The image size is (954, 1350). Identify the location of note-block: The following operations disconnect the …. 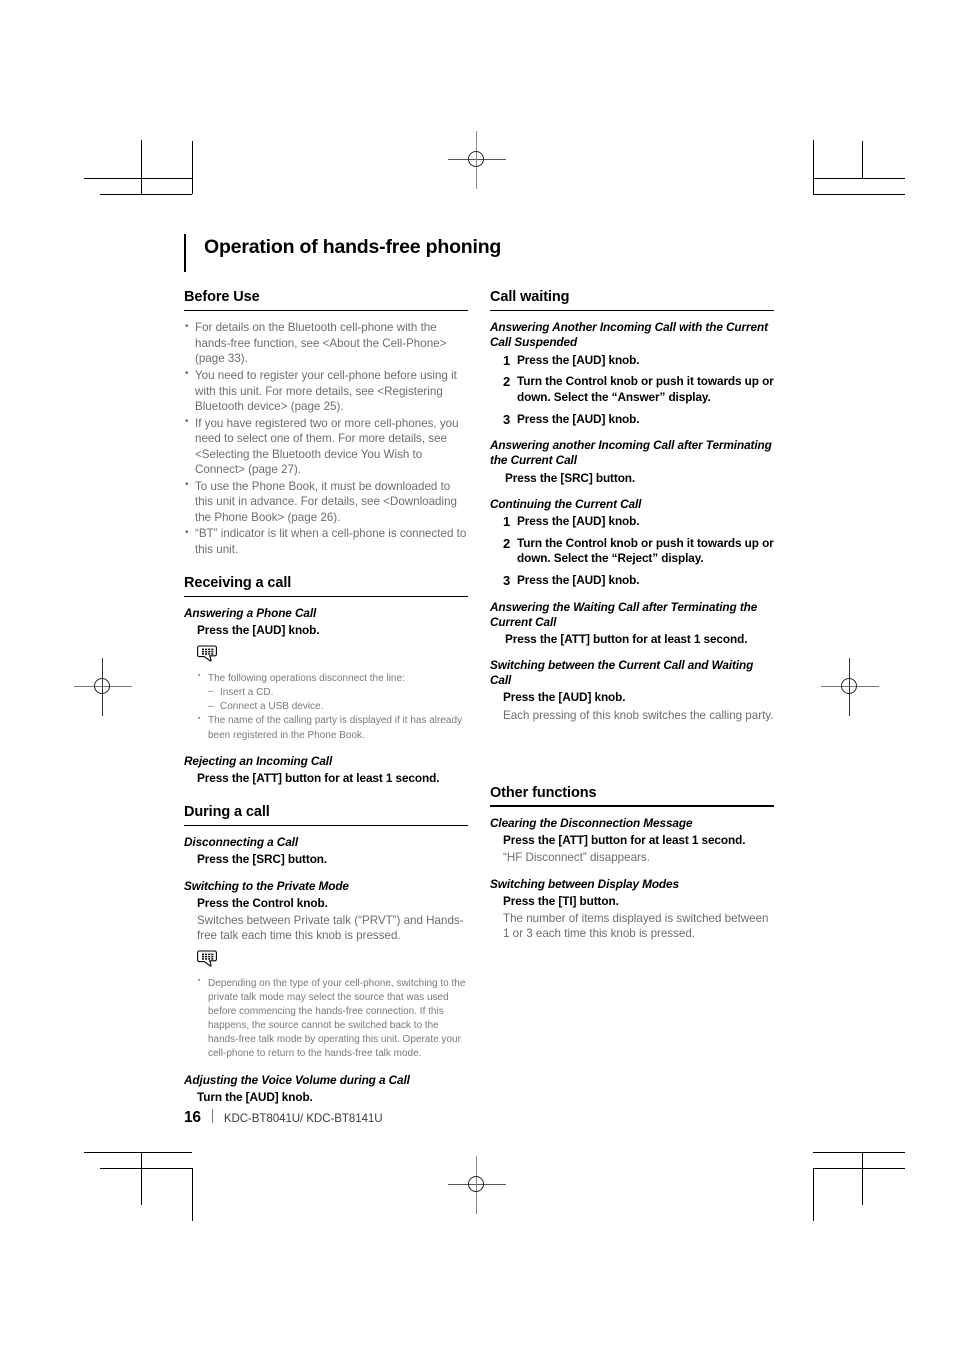
(332, 693).